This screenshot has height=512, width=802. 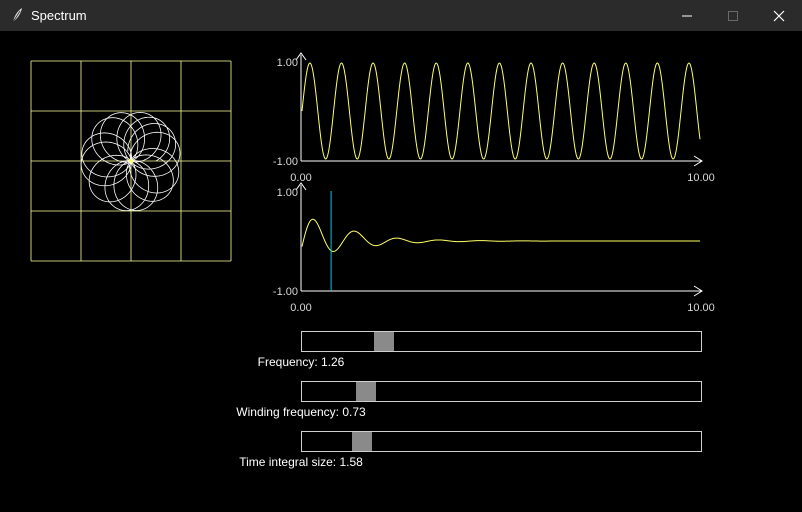 I want to click on frequency-label: Frequency: 1.26, so click(x=301, y=362).